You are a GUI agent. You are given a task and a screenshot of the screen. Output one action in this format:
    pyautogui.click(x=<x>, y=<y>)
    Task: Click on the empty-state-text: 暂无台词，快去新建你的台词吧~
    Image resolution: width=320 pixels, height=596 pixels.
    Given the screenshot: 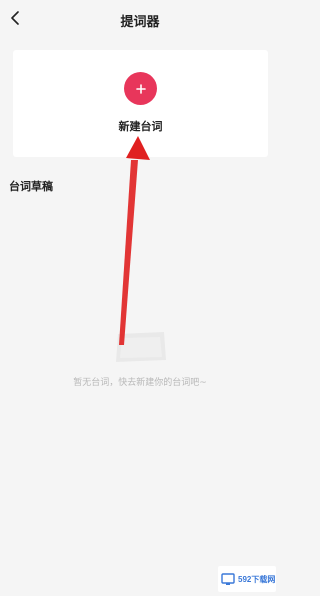 What is the action you would take?
    pyautogui.click(x=140, y=383)
    